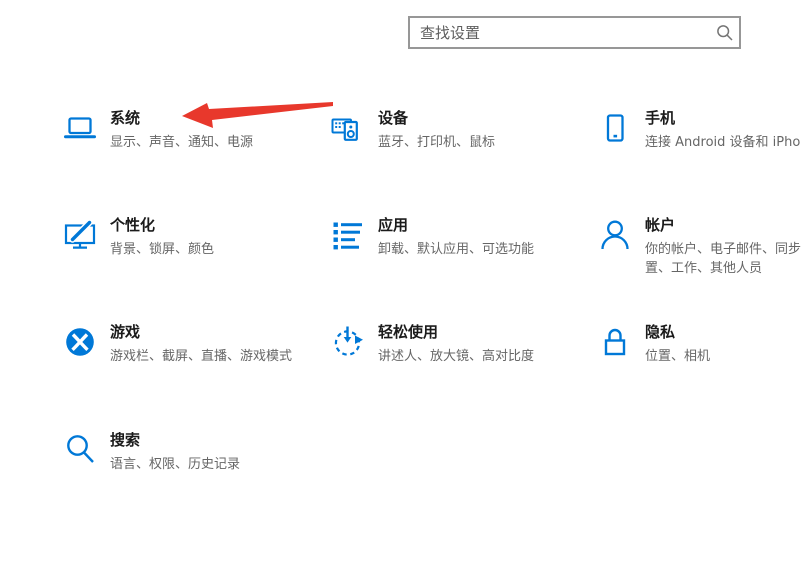 Image resolution: width=801 pixels, height=566 pixels. I want to click on tile-ease-of-access: 轻松使用 讲述人、放大镜、高对比度, so click(457, 338).